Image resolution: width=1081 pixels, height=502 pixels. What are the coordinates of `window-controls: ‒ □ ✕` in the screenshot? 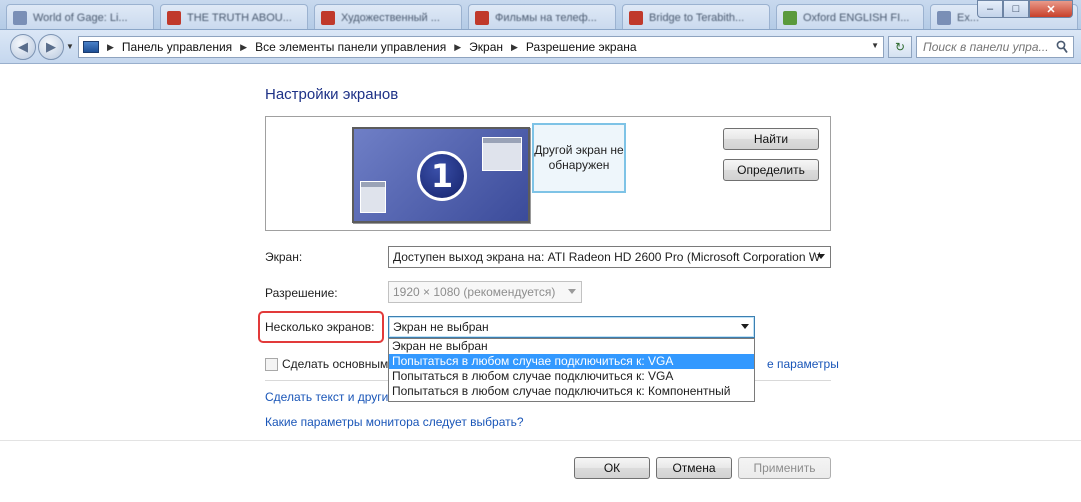 It's located at (1025, 9).